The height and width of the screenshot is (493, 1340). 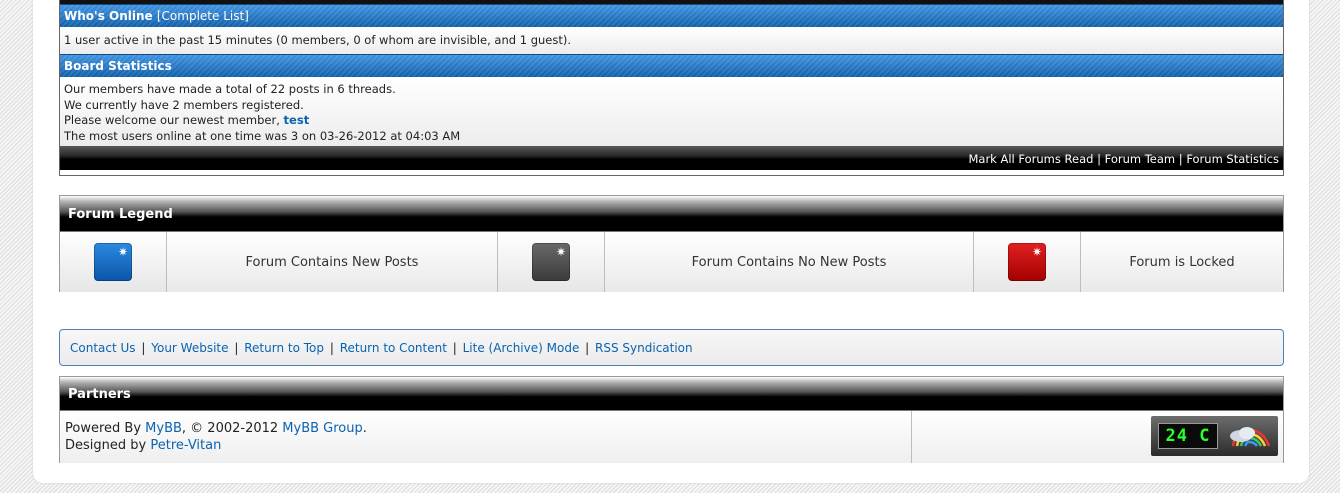 I want to click on partners-header: Partners, so click(x=671, y=394).